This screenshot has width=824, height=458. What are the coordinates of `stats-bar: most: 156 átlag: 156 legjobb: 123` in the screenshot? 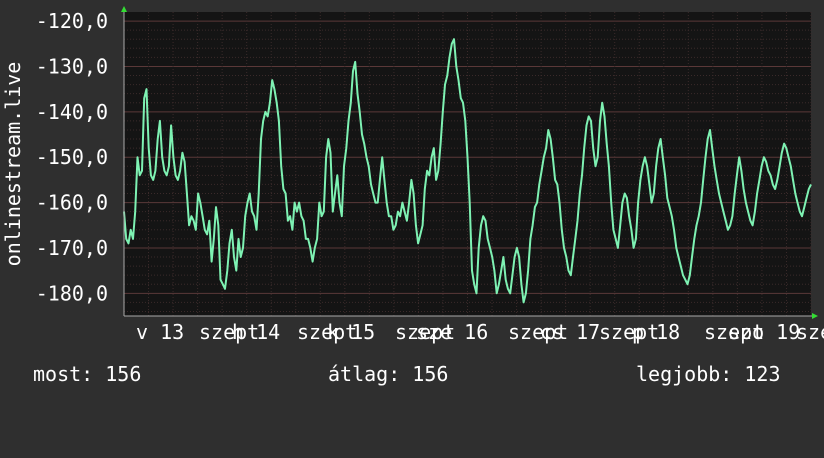 It's located at (412, 376).